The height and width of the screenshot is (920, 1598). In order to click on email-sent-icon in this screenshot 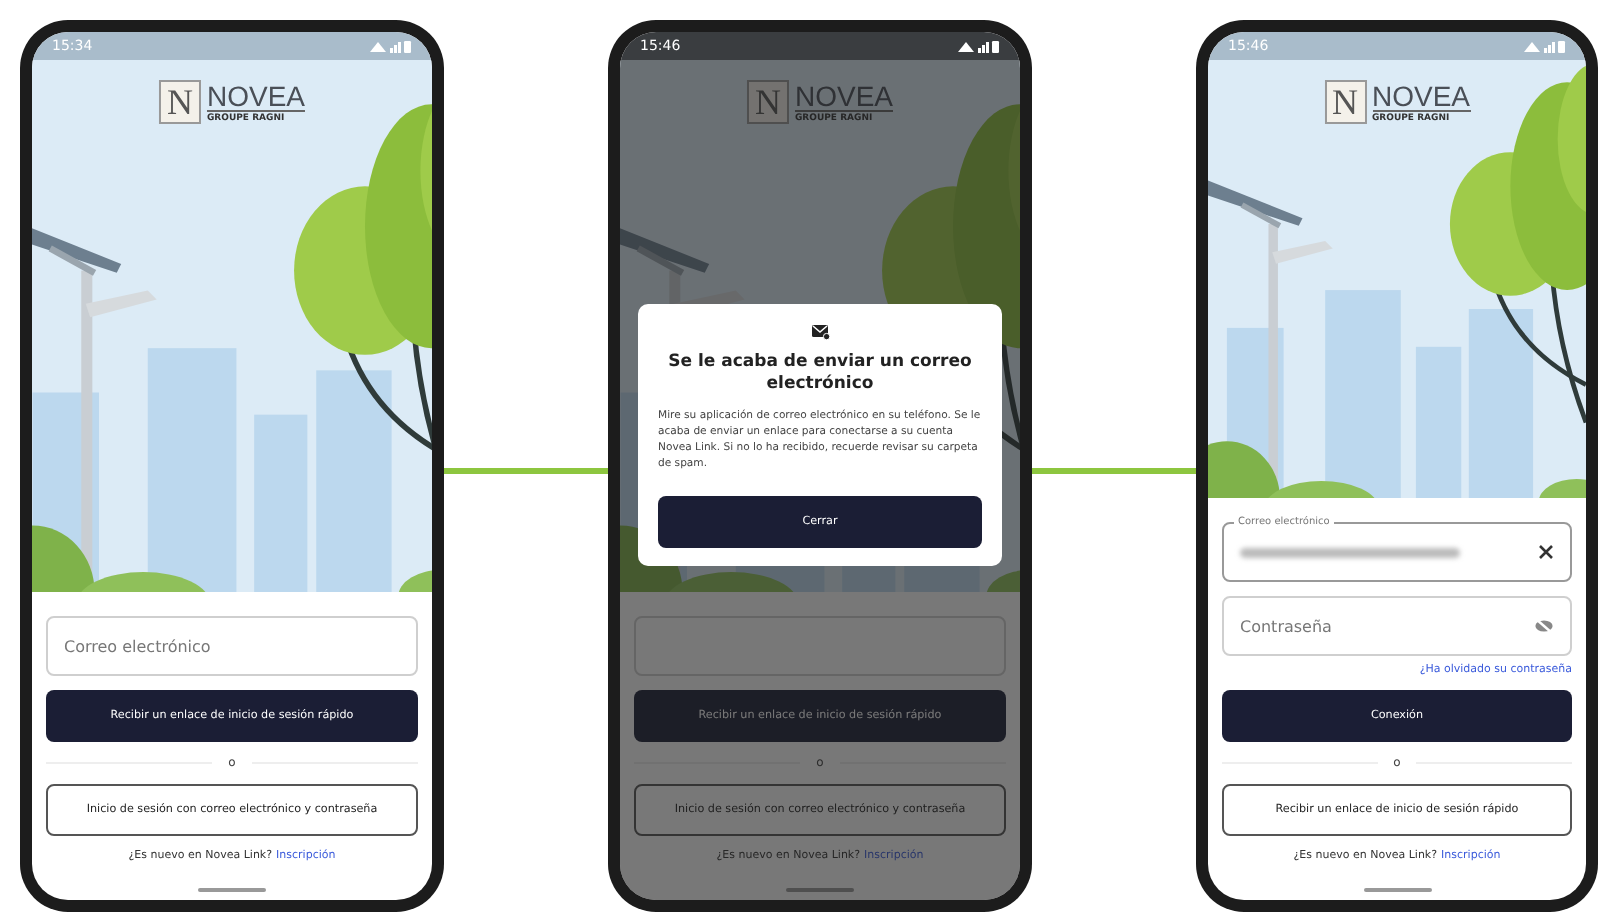, I will do `click(820, 332)`.